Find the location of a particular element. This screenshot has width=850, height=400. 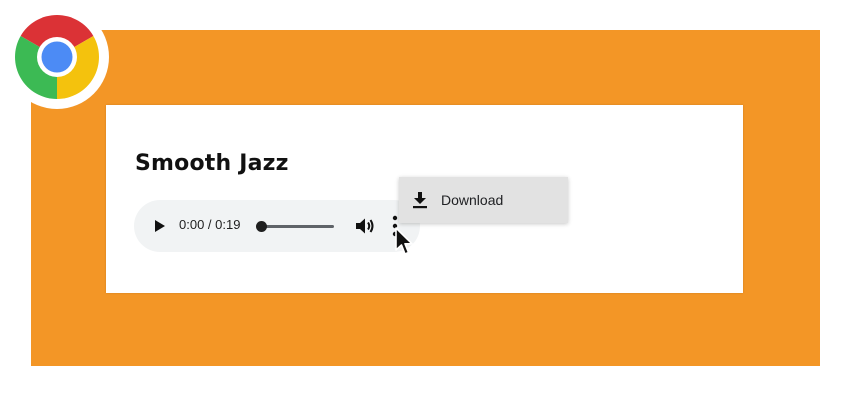

seek-track is located at coordinates (297, 226).